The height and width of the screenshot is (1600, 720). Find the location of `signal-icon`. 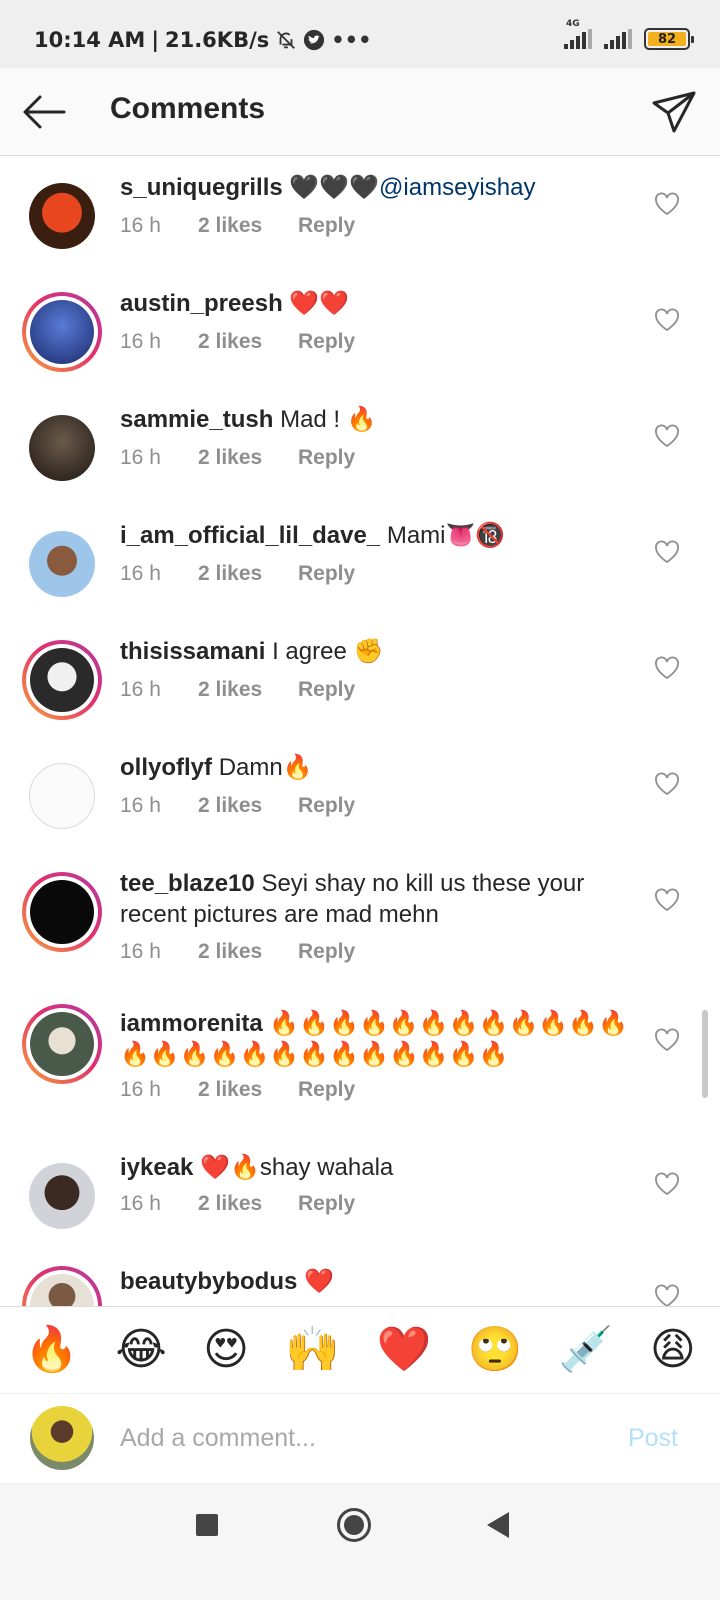

signal-icon is located at coordinates (618, 39).